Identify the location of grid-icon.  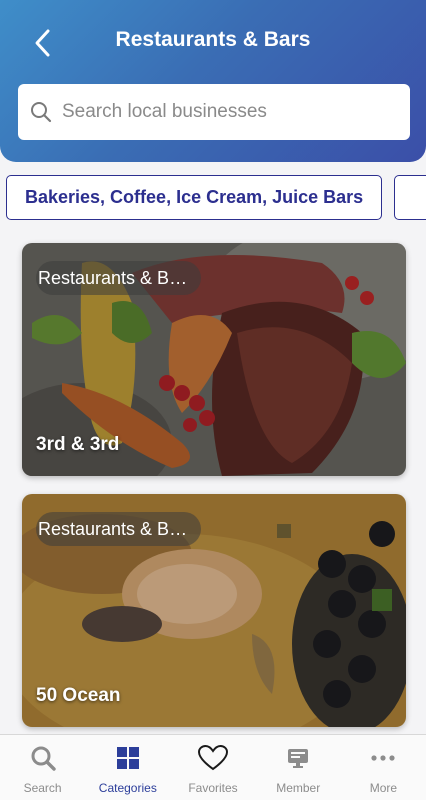
(127, 758).